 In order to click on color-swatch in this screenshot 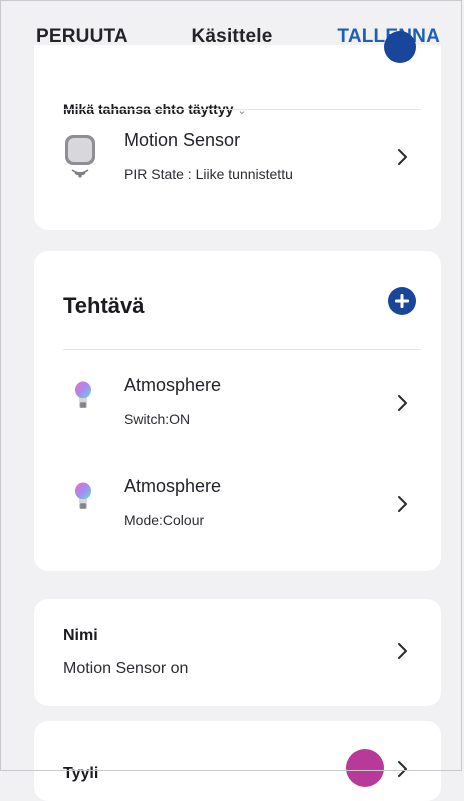, I will do `click(365, 768)`.